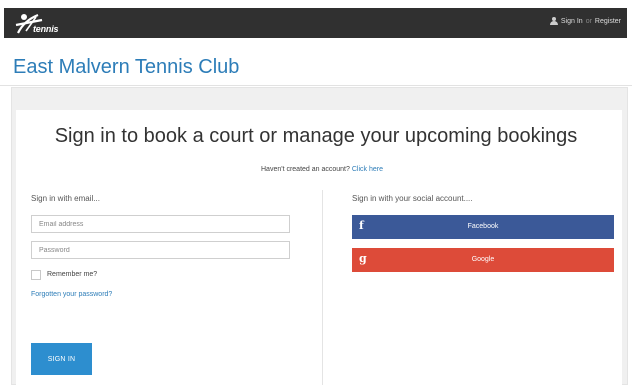 This screenshot has width=632, height=385. Describe the element at coordinates (46, 29) in the screenshot. I see `logo-text: tennis` at that location.